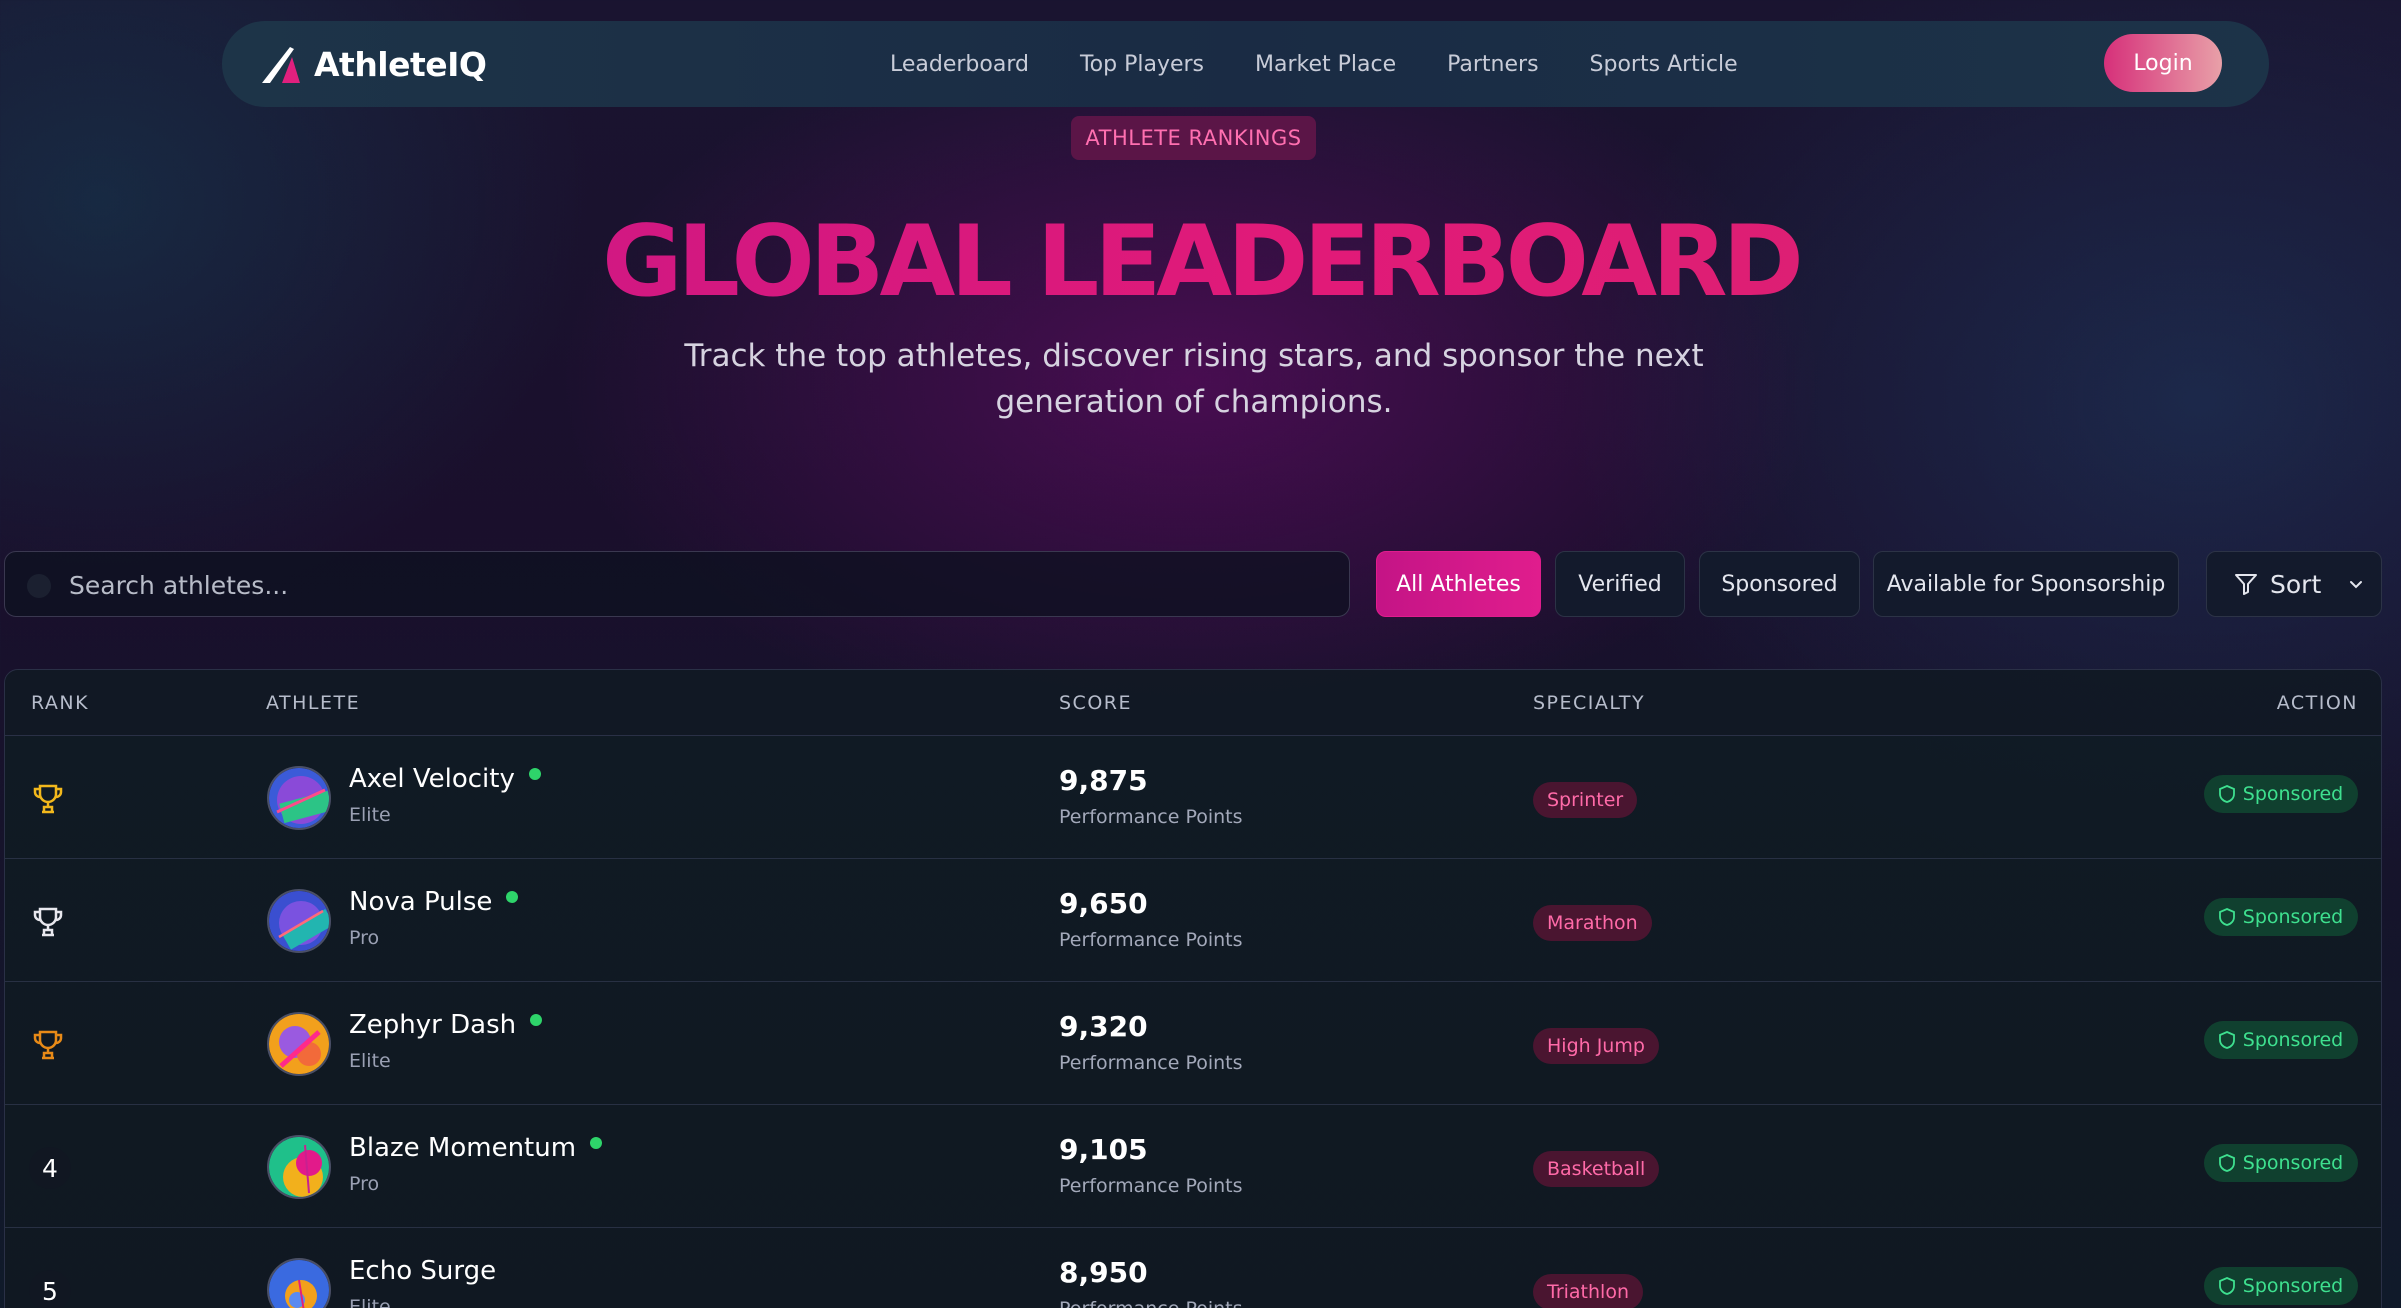  Describe the element at coordinates (48, 922) in the screenshot. I see `trophy-silver-icon` at that location.